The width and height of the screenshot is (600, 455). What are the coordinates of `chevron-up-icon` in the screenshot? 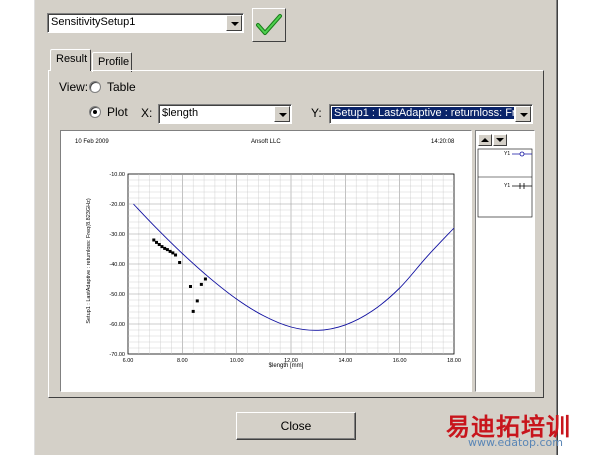 It's located at (485, 140).